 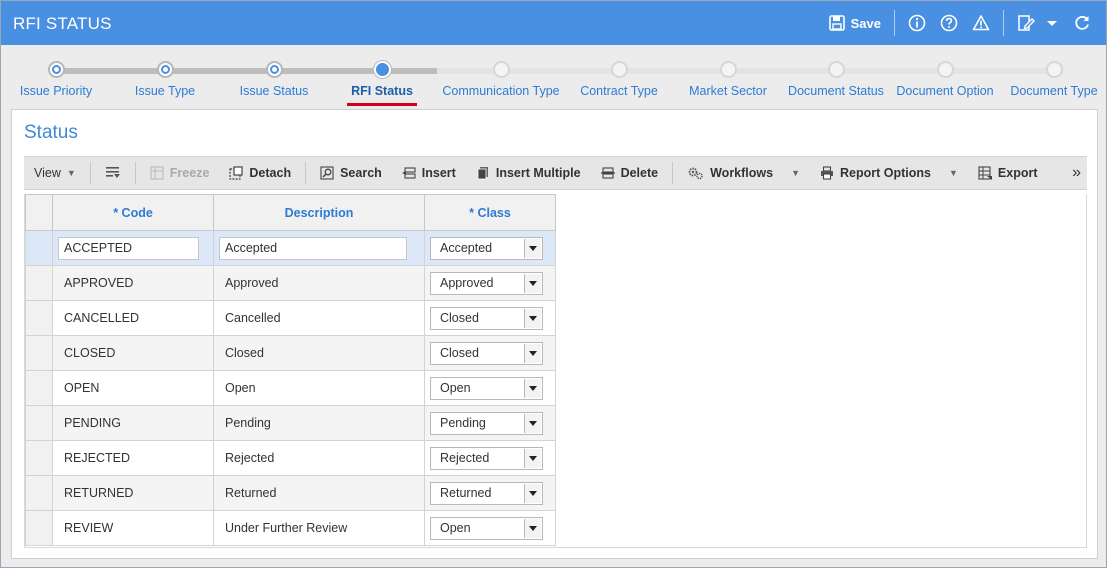 I want to click on code-input, so click(x=128, y=248).